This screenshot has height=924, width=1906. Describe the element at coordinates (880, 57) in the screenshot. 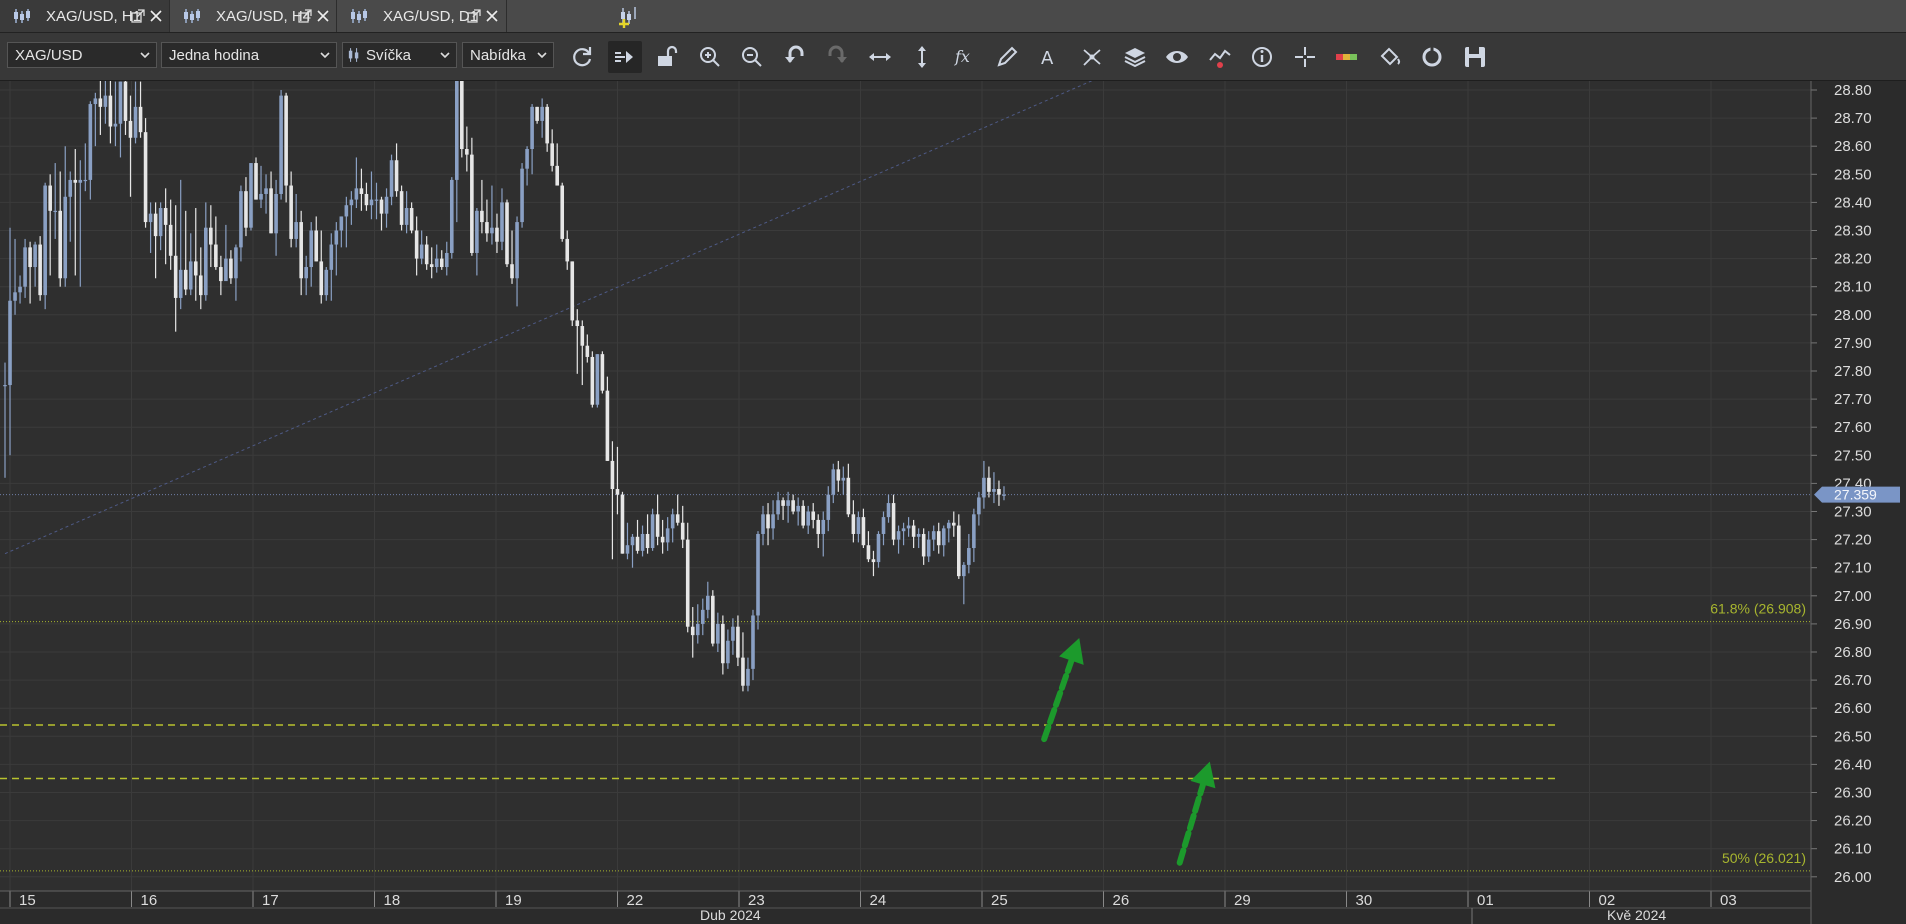

I see `horizontal-scale-button` at that location.